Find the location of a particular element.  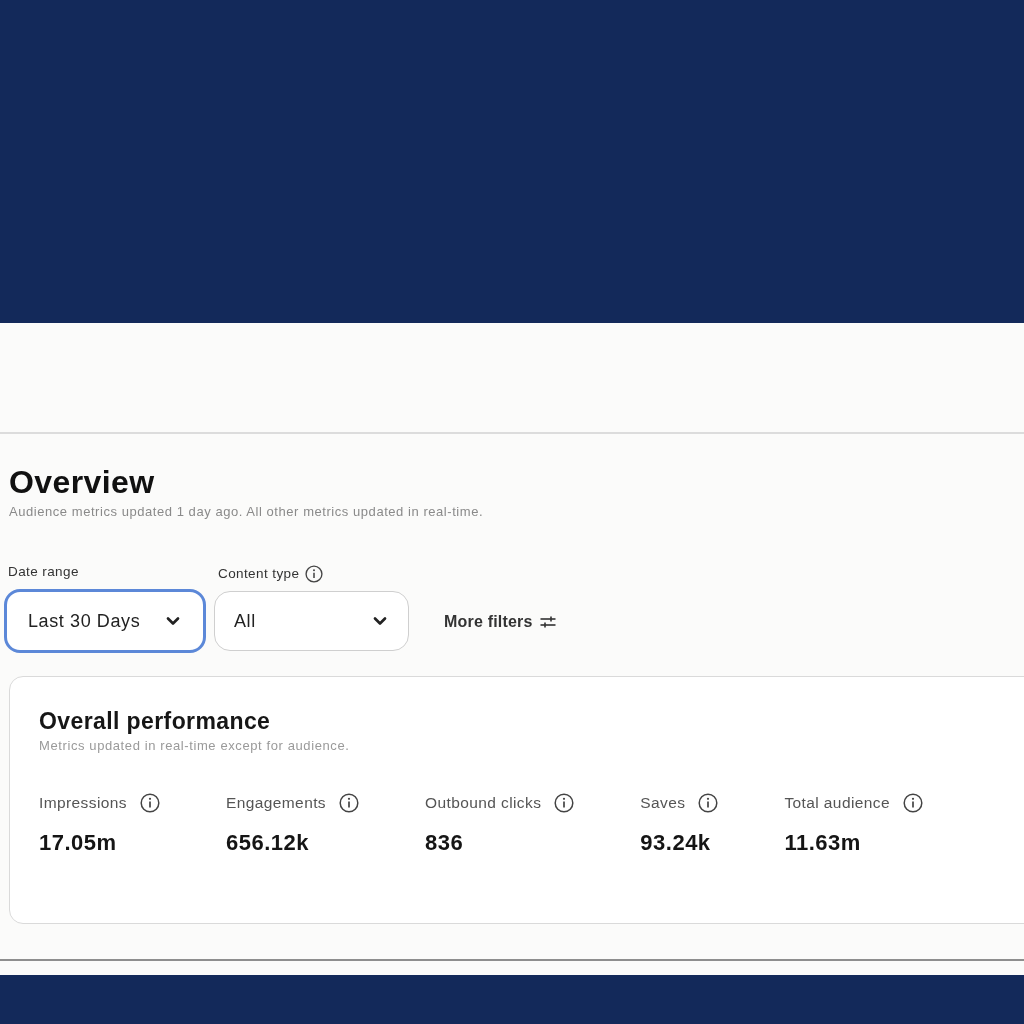

filter-dropdown: Last 30 Days is located at coordinates (105, 621).